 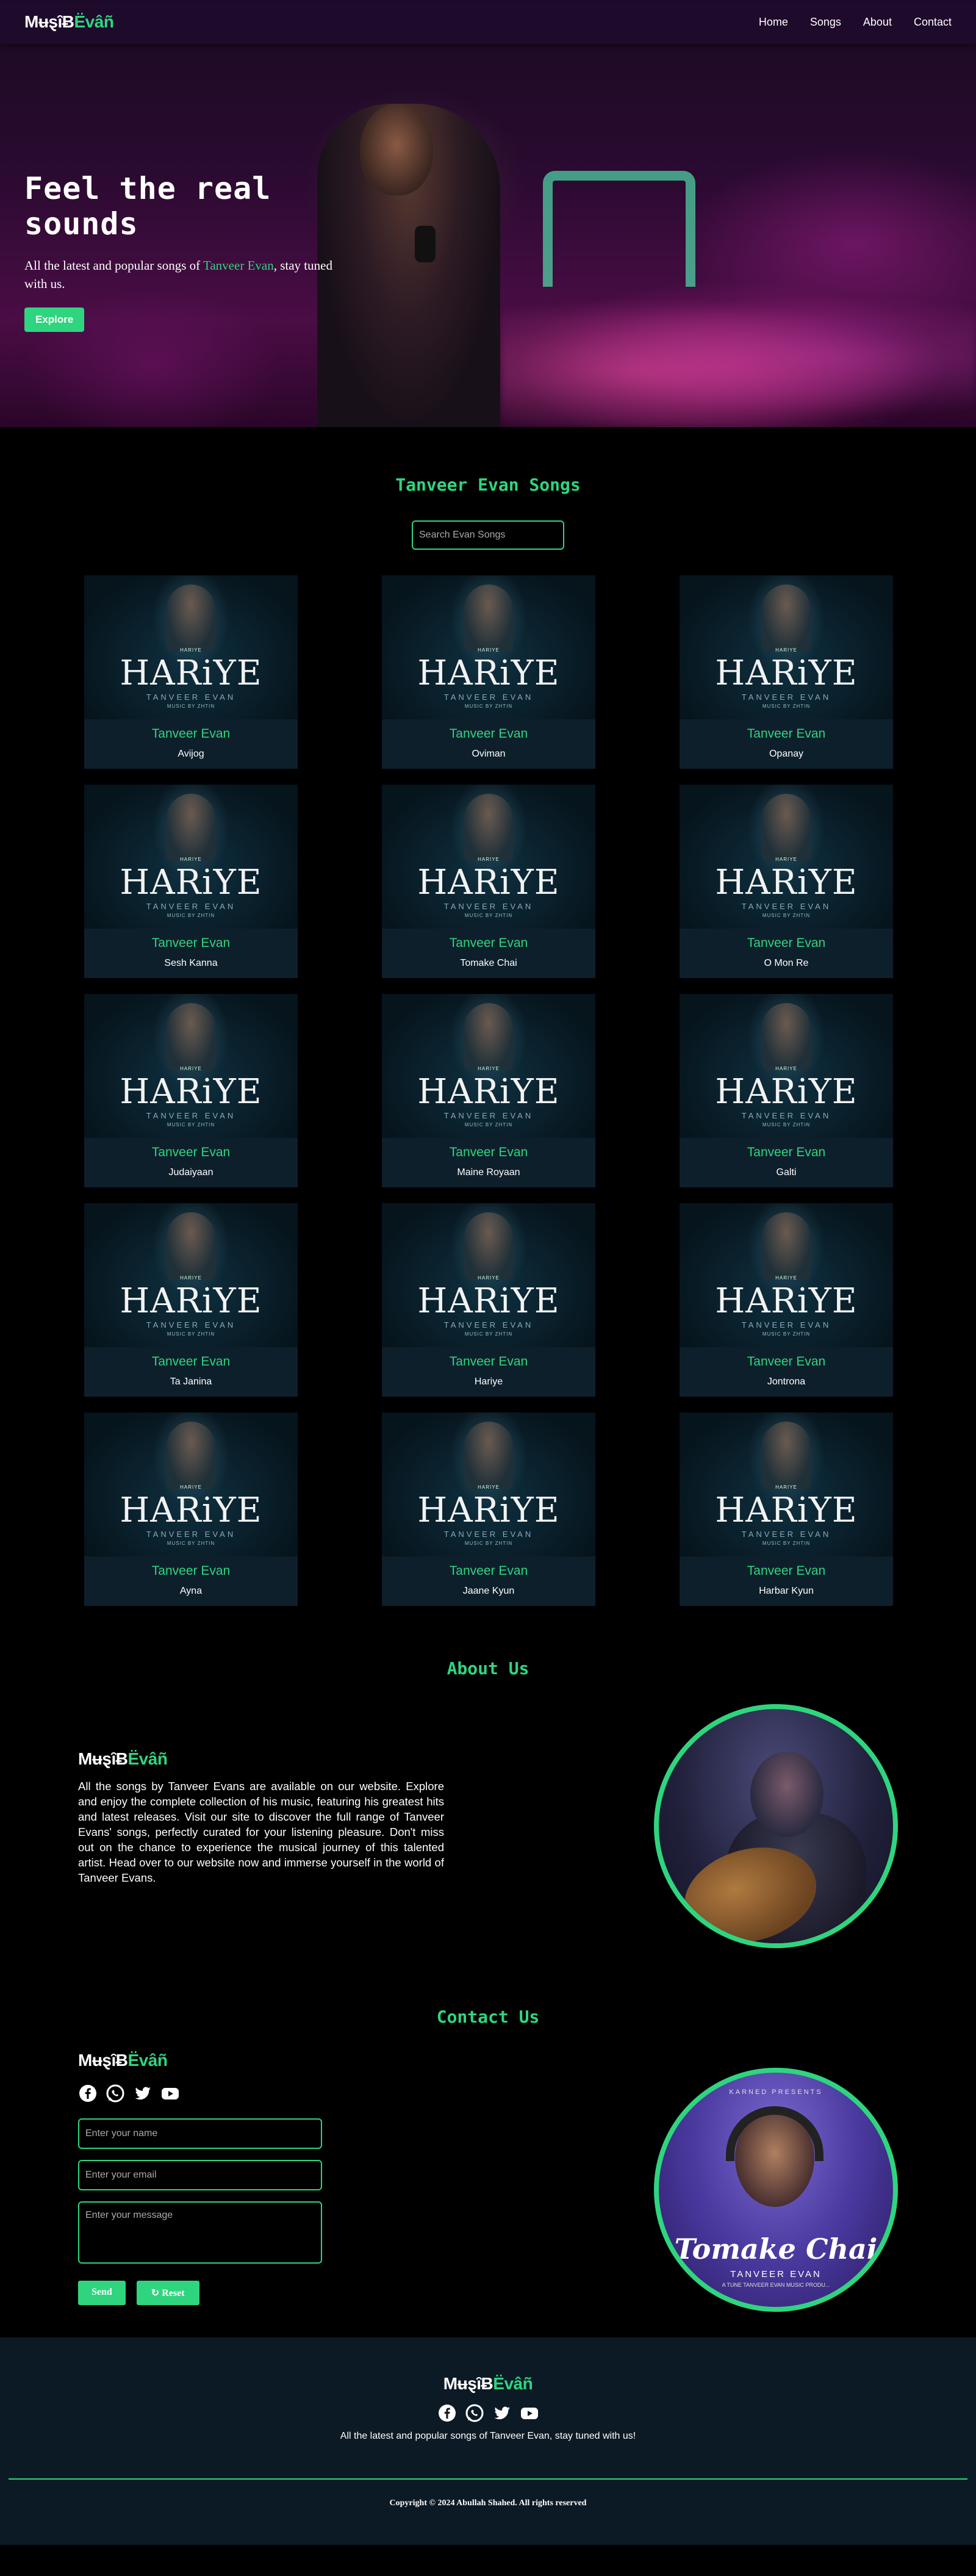 What do you see at coordinates (191, 1382) in the screenshot?
I see `song-title: Ta Janina` at bounding box center [191, 1382].